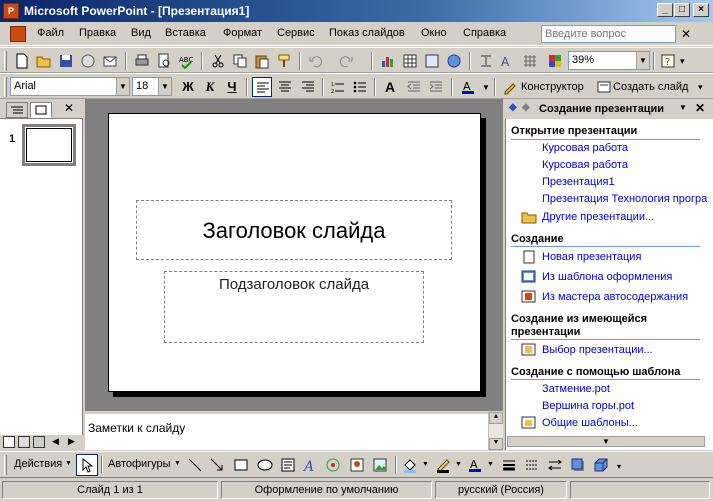 The height and width of the screenshot is (501, 713). Describe the element at coordinates (530, 61) in the screenshot. I see `grid-icon` at that location.